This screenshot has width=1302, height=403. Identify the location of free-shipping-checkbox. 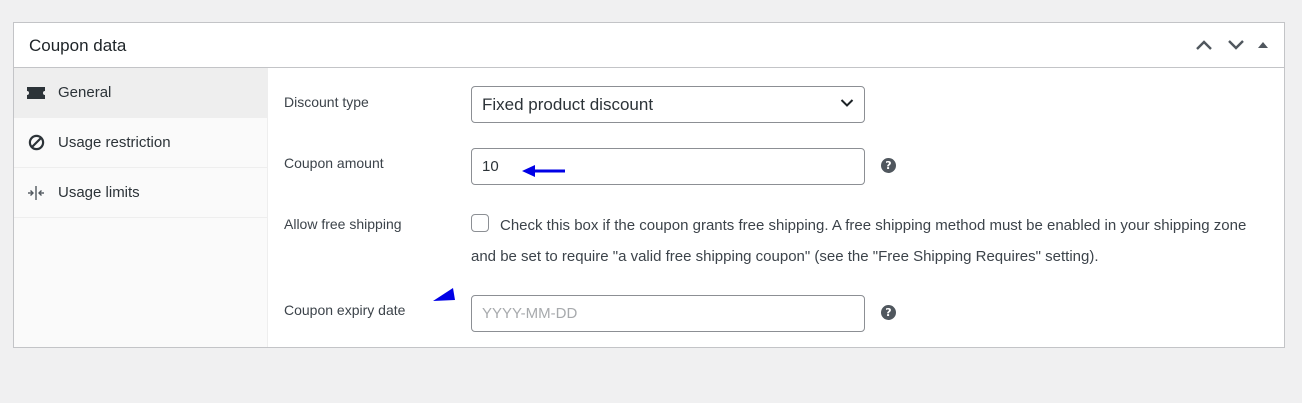
(480, 223).